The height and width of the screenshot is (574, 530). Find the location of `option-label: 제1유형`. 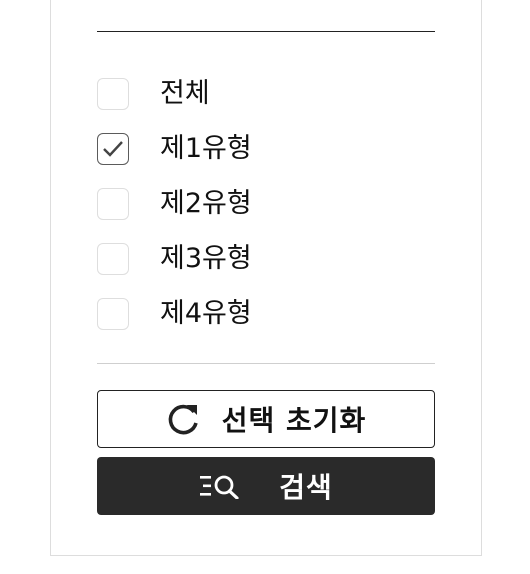

option-label: 제1유형 is located at coordinates (206, 148).